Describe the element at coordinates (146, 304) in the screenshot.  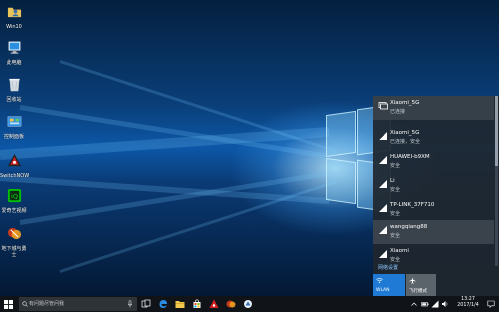
I see `task-view-icon` at that location.